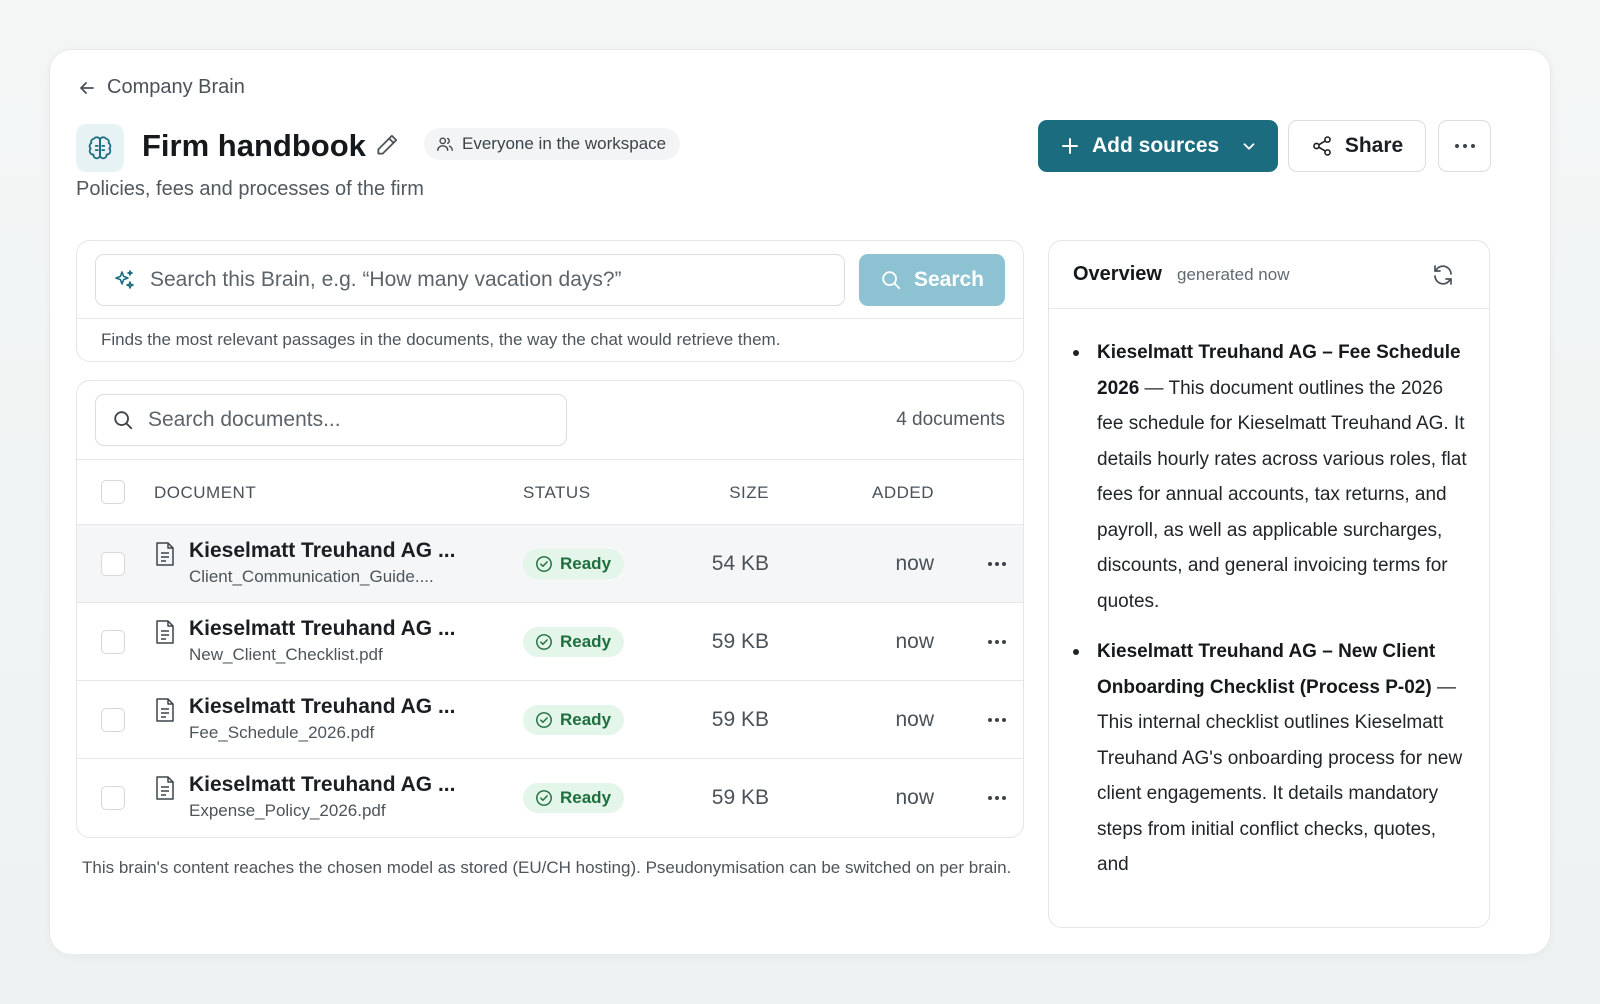 This screenshot has height=1004, width=1600. Describe the element at coordinates (205, 492) in the screenshot. I see `column-document: DOCUMENT` at that location.